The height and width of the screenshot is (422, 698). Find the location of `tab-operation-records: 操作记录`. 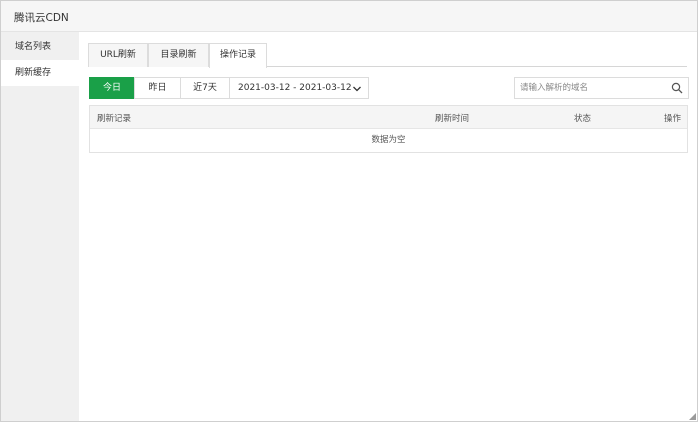

tab-operation-records: 操作记录 is located at coordinates (238, 55).